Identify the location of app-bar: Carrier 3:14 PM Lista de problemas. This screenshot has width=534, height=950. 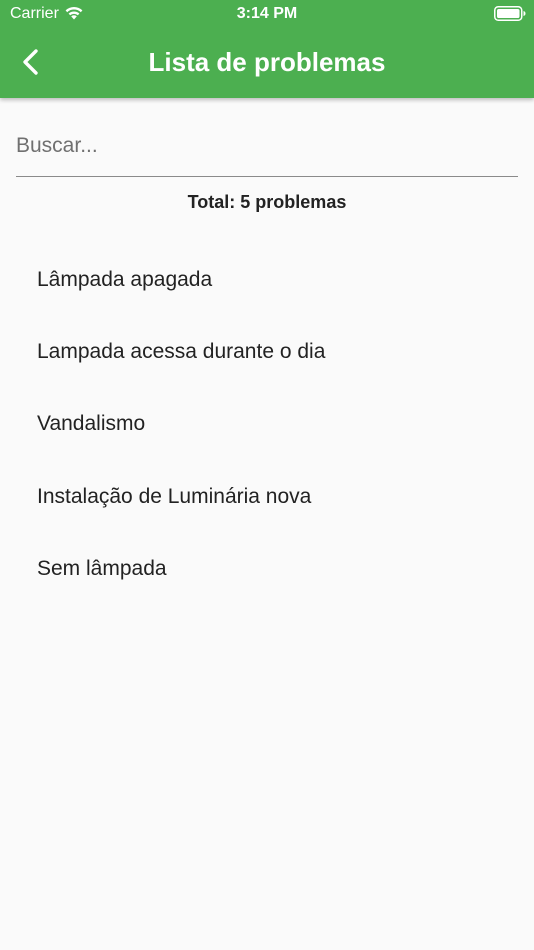
(267, 49).